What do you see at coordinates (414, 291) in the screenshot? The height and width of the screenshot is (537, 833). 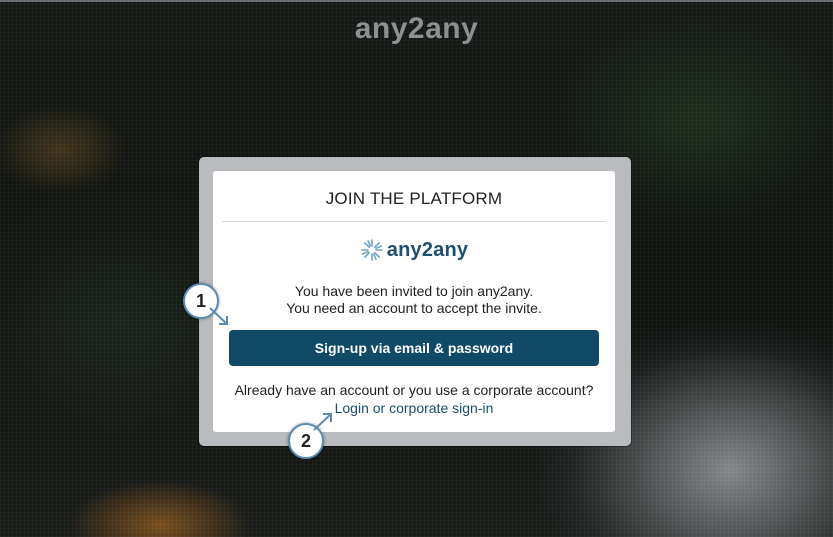 I see `invite-line-1: You have been invited to join any2any.` at bounding box center [414, 291].